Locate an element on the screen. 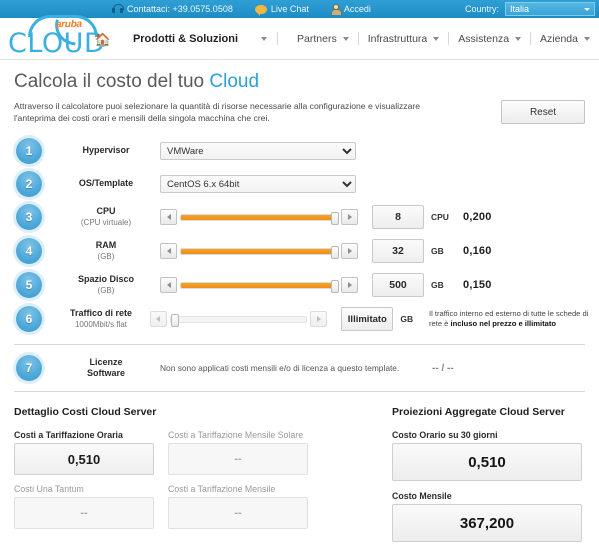  contact-label: Contattaci: +39.0575.0508 is located at coordinates (180, 9).